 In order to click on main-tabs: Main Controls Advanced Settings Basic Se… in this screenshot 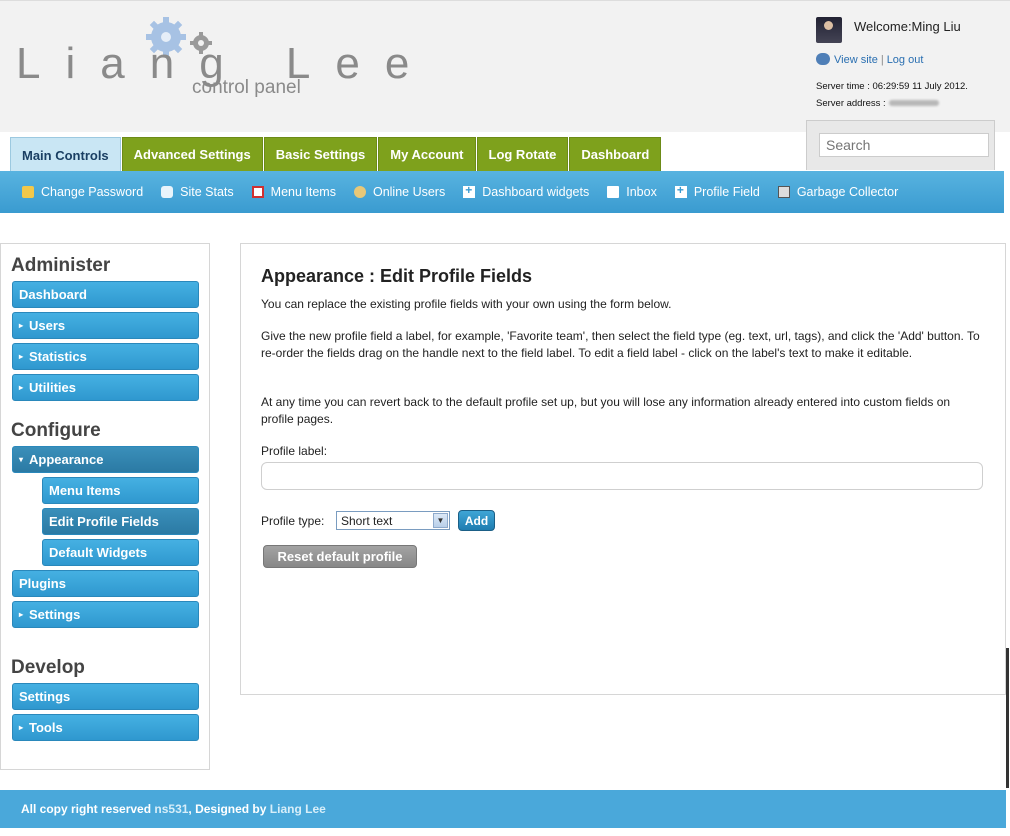, I will do `click(336, 154)`.